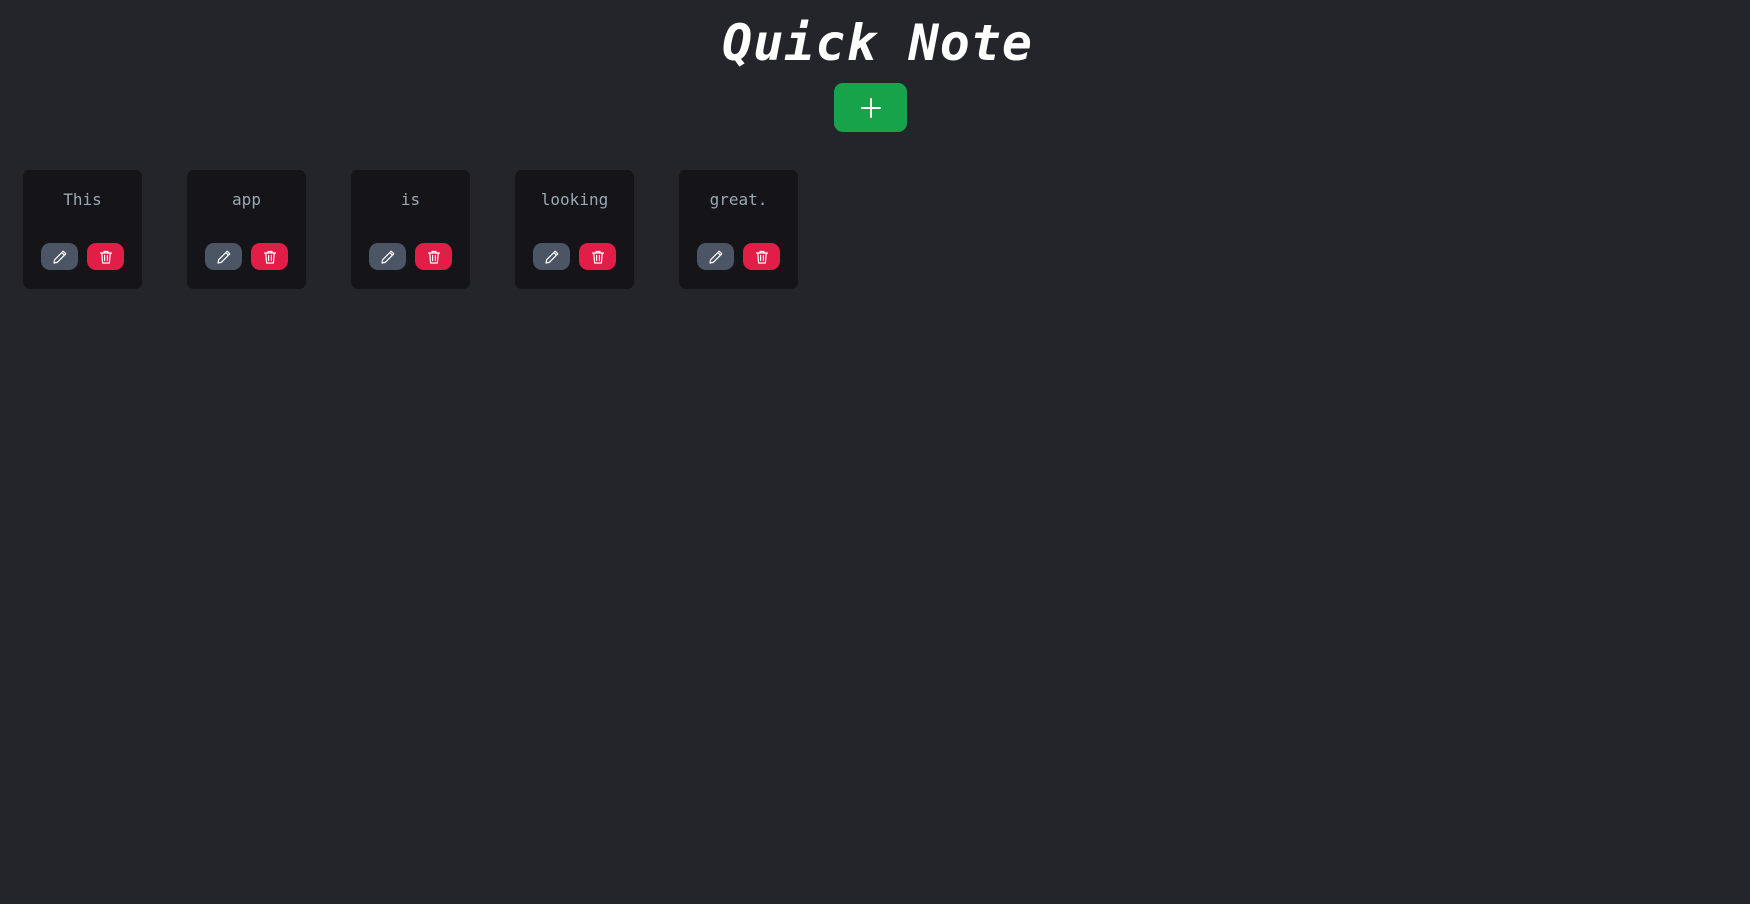 The height and width of the screenshot is (904, 1750). What do you see at coordinates (738, 229) in the screenshot?
I see `note-card: great.` at bounding box center [738, 229].